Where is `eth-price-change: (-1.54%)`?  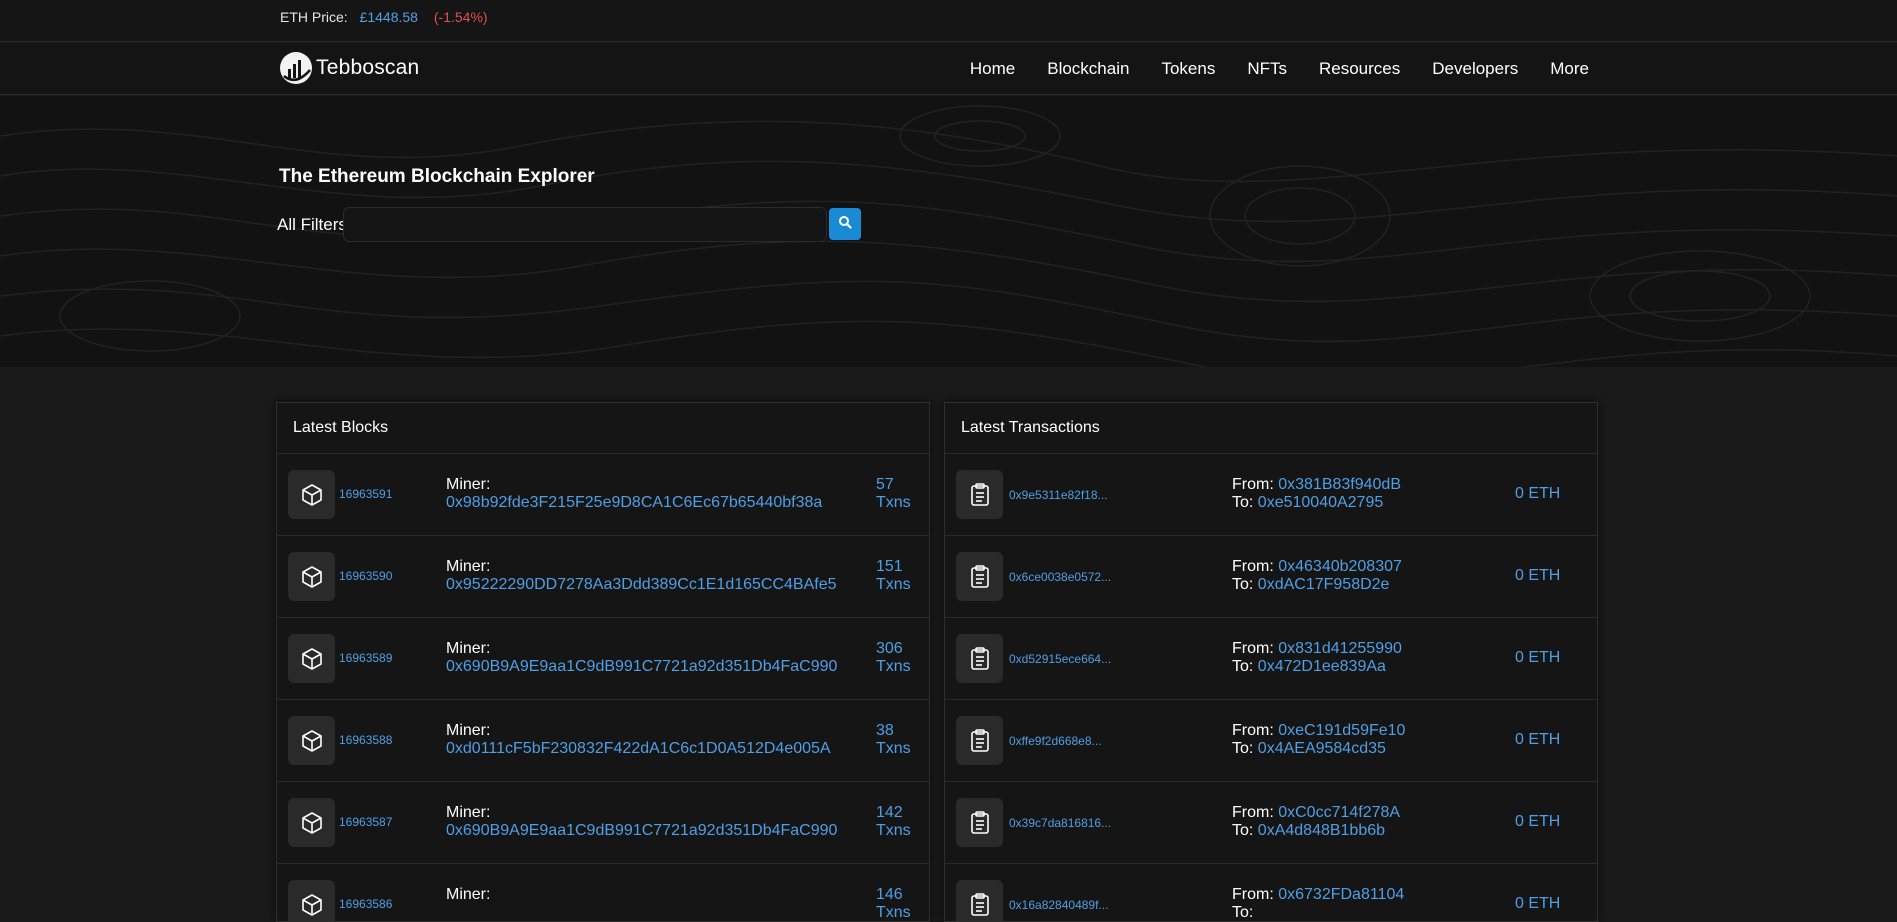
eth-price-change: (-1.54%) is located at coordinates (460, 17).